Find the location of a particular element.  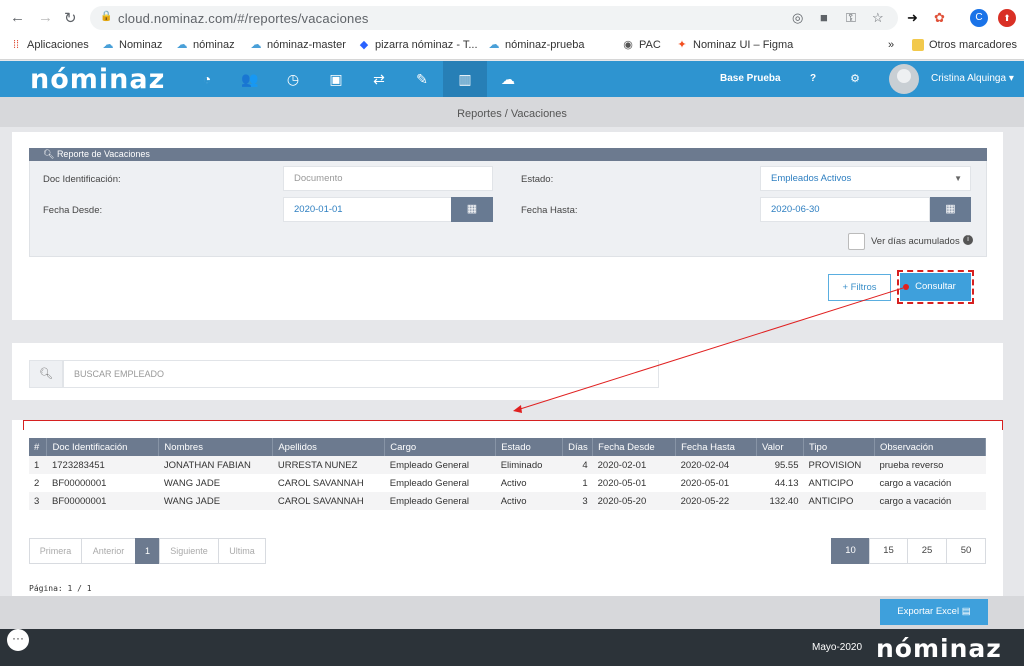

company-name: Base Prueba is located at coordinates (750, 78).